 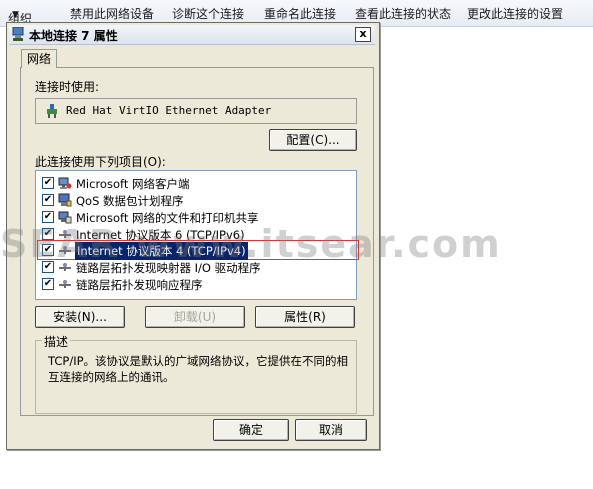 I want to click on adapter-name: Red Hat VirtIO Ethernet Adapter, so click(x=169, y=110).